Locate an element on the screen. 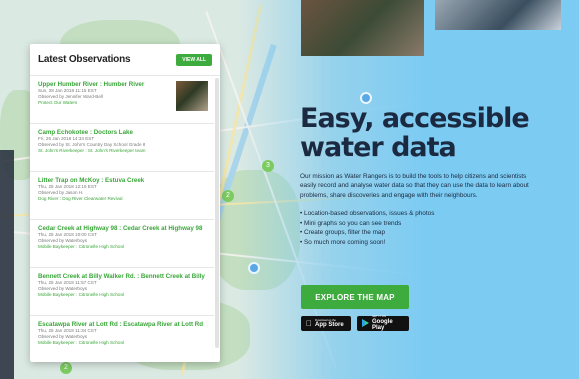 The width and height of the screenshot is (579, 379). app-store-badge:  Download on the App Store is located at coordinates (326, 323).